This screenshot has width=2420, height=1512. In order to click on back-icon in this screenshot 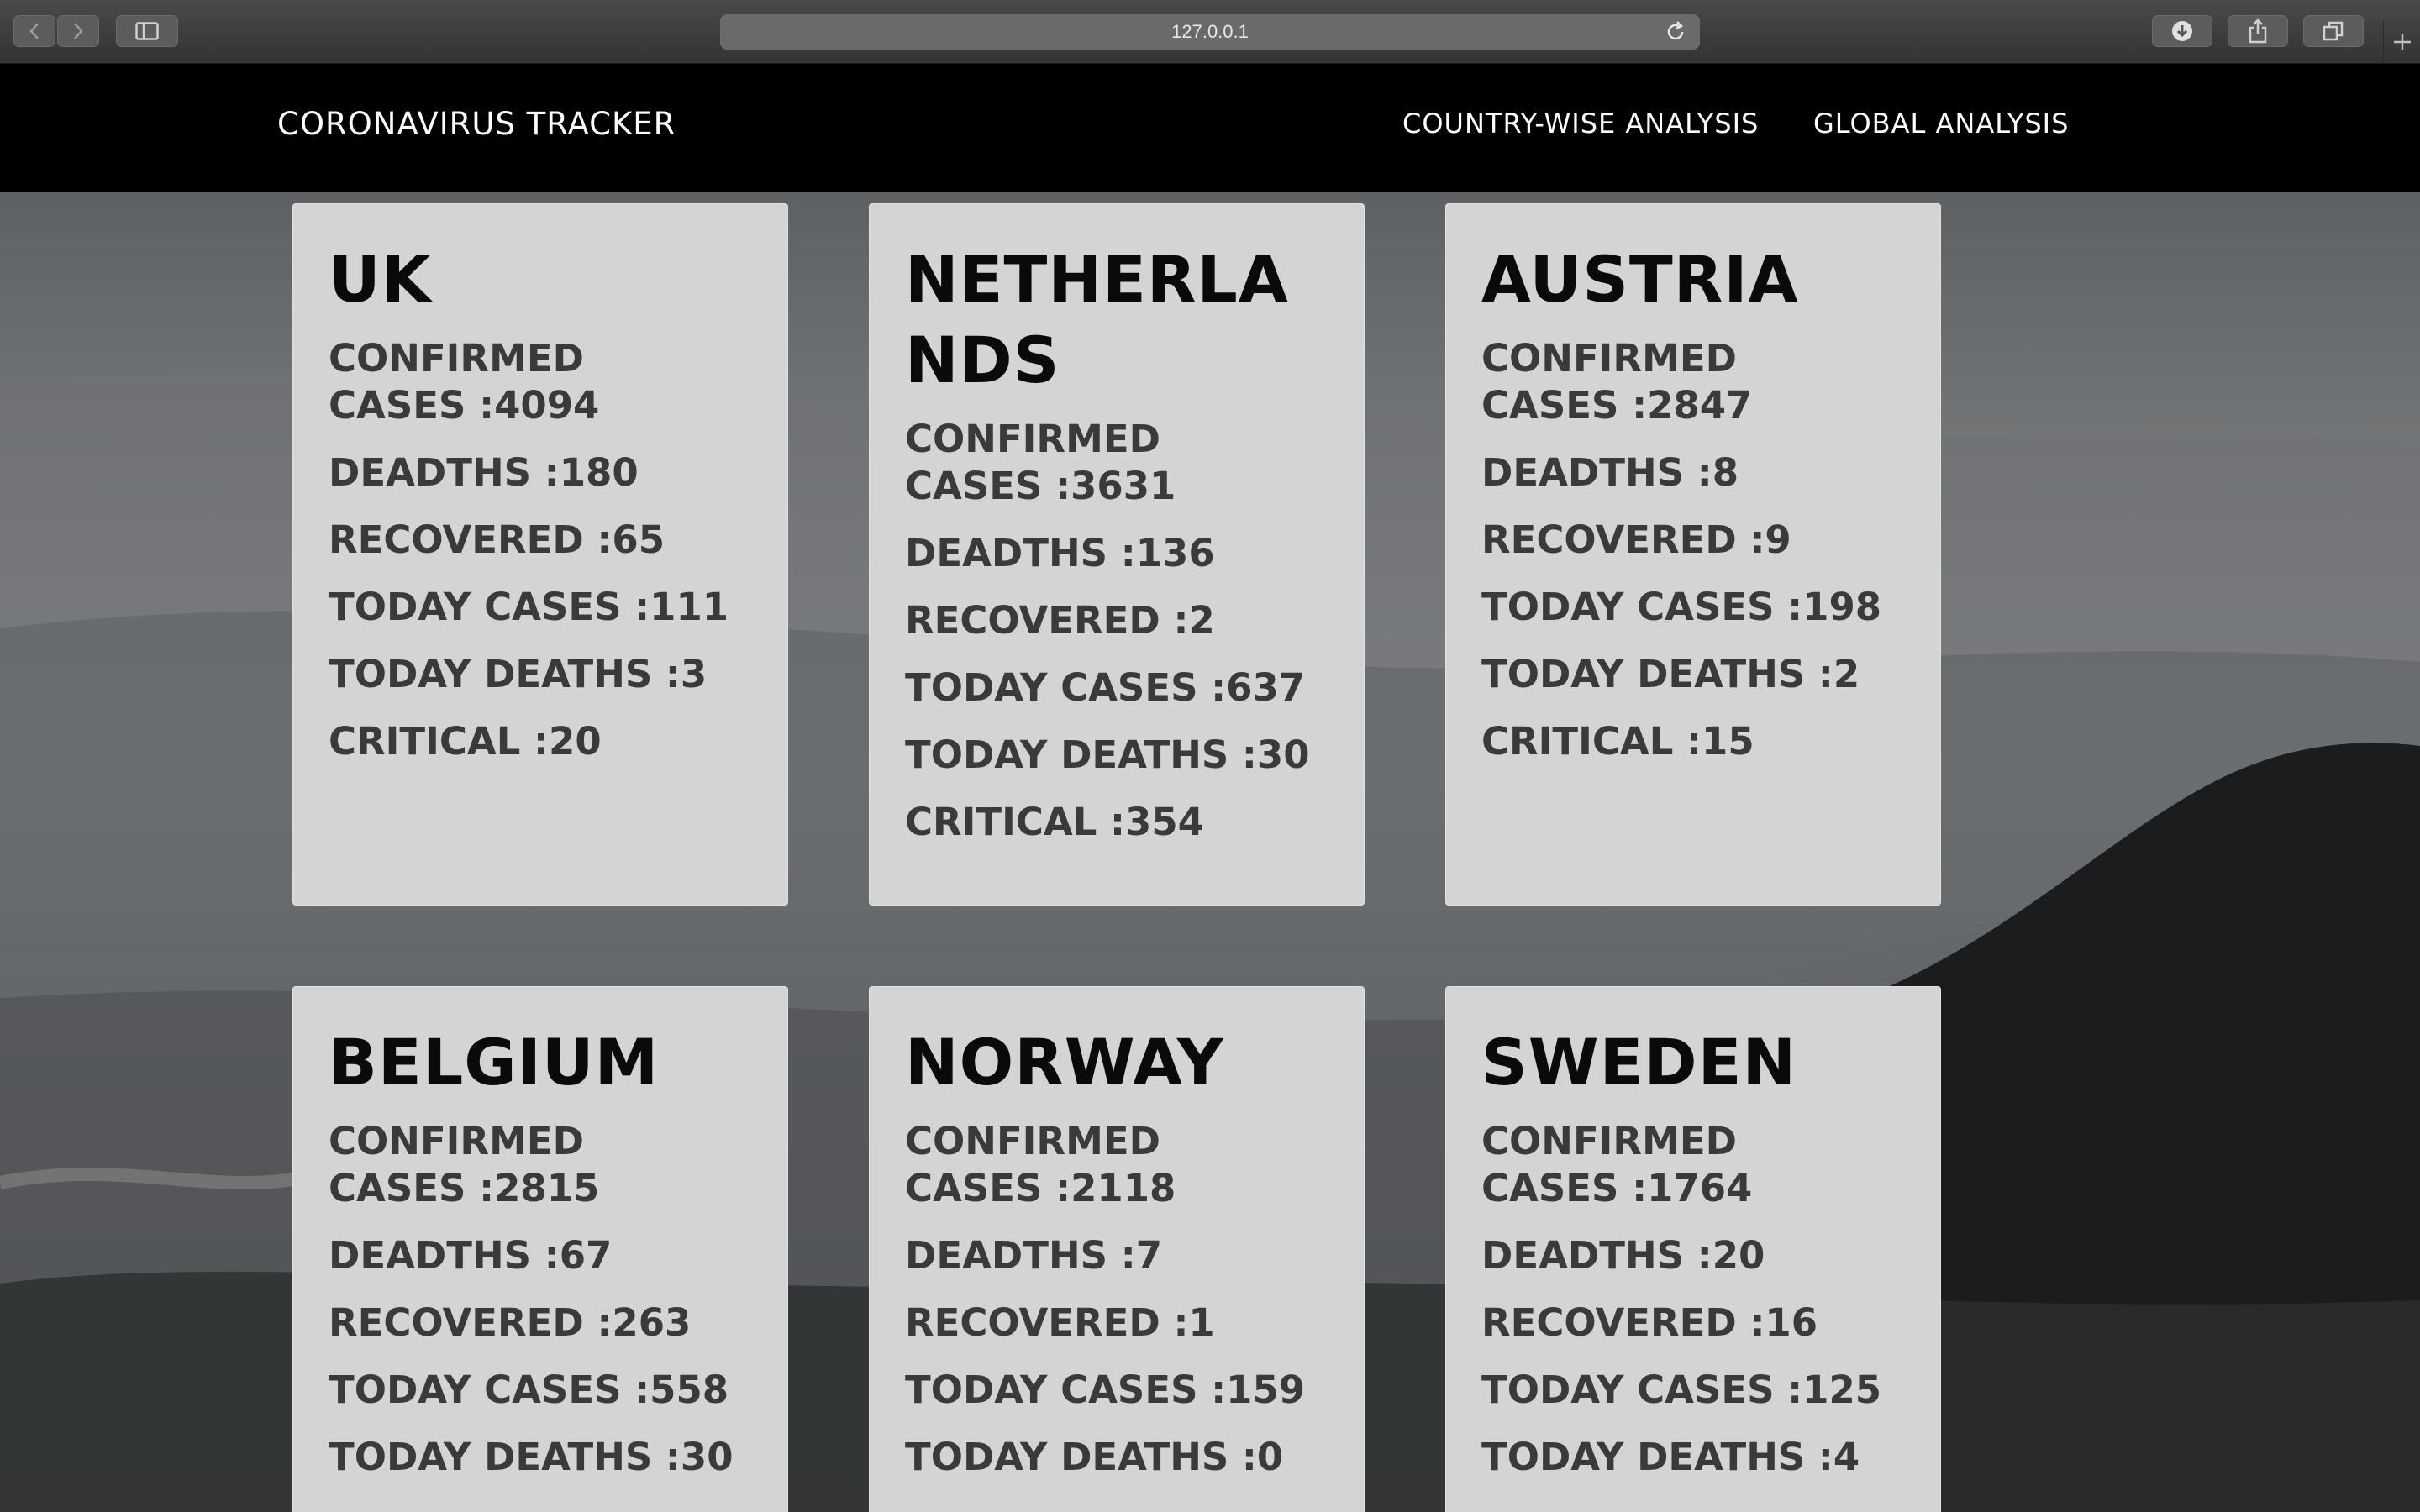, I will do `click(34, 31)`.